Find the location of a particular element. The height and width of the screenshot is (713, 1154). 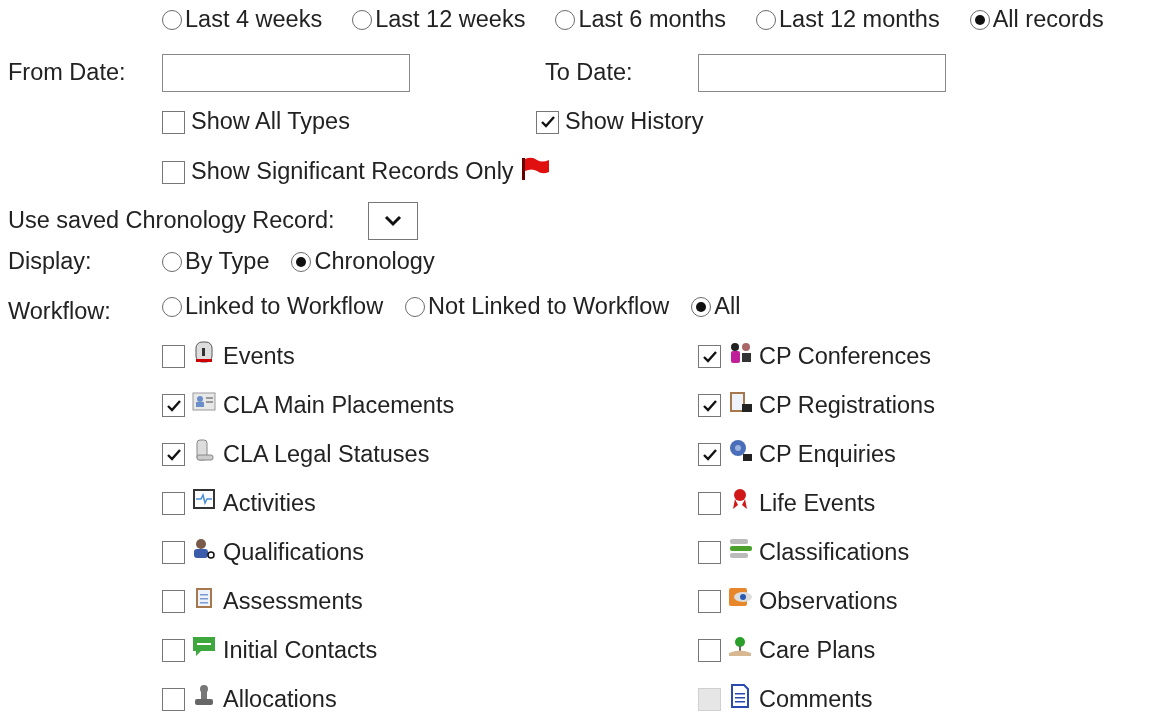

checkbox-label: CLA Legal Statuses is located at coordinates (326, 454).